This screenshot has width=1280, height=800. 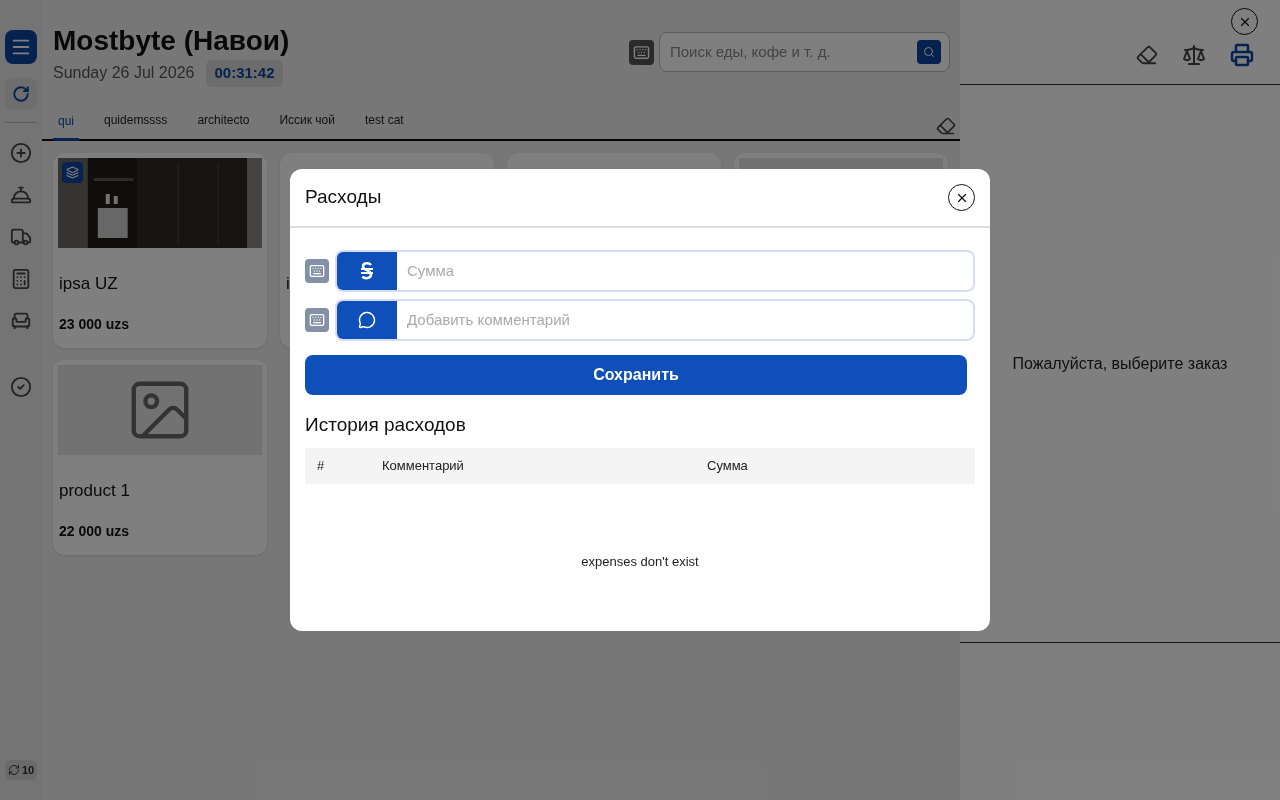 I want to click on category-tab: quidemssss, so click(x=136, y=124).